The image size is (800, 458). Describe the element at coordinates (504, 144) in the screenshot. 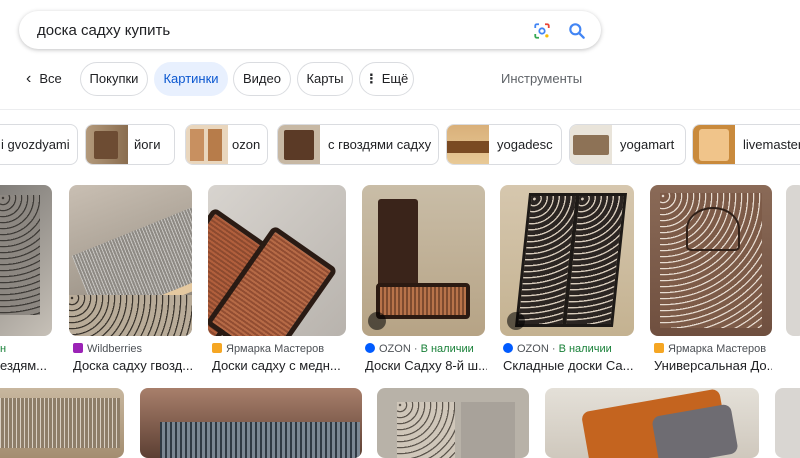

I see `chip-yogadesc: yogadesc` at that location.